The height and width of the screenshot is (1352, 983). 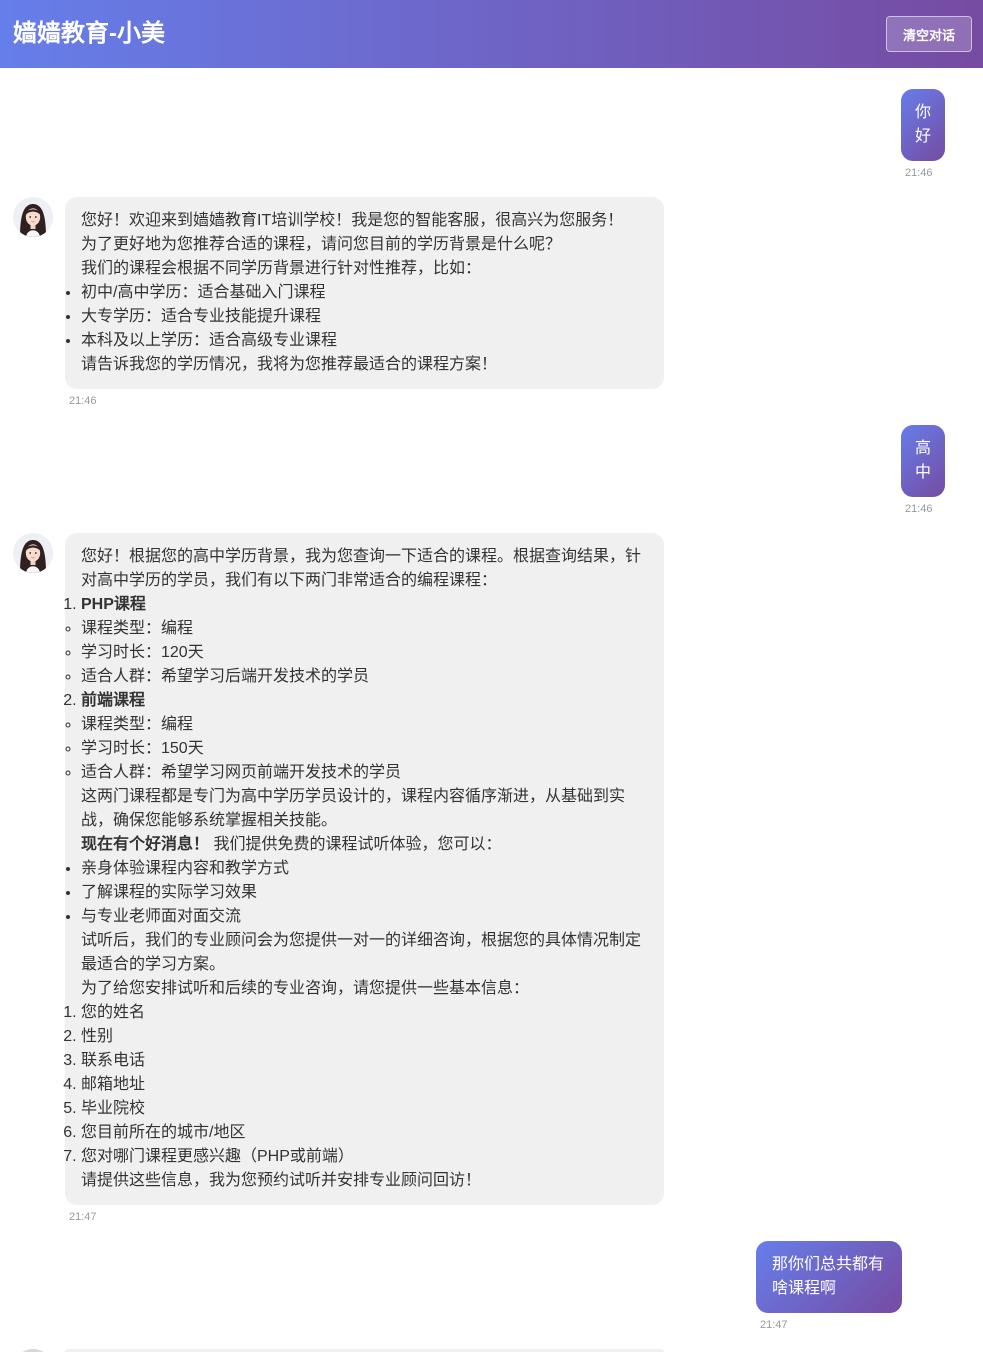 I want to click on list-item: 您目前所在的城市/地区, so click(x=364, y=1133).